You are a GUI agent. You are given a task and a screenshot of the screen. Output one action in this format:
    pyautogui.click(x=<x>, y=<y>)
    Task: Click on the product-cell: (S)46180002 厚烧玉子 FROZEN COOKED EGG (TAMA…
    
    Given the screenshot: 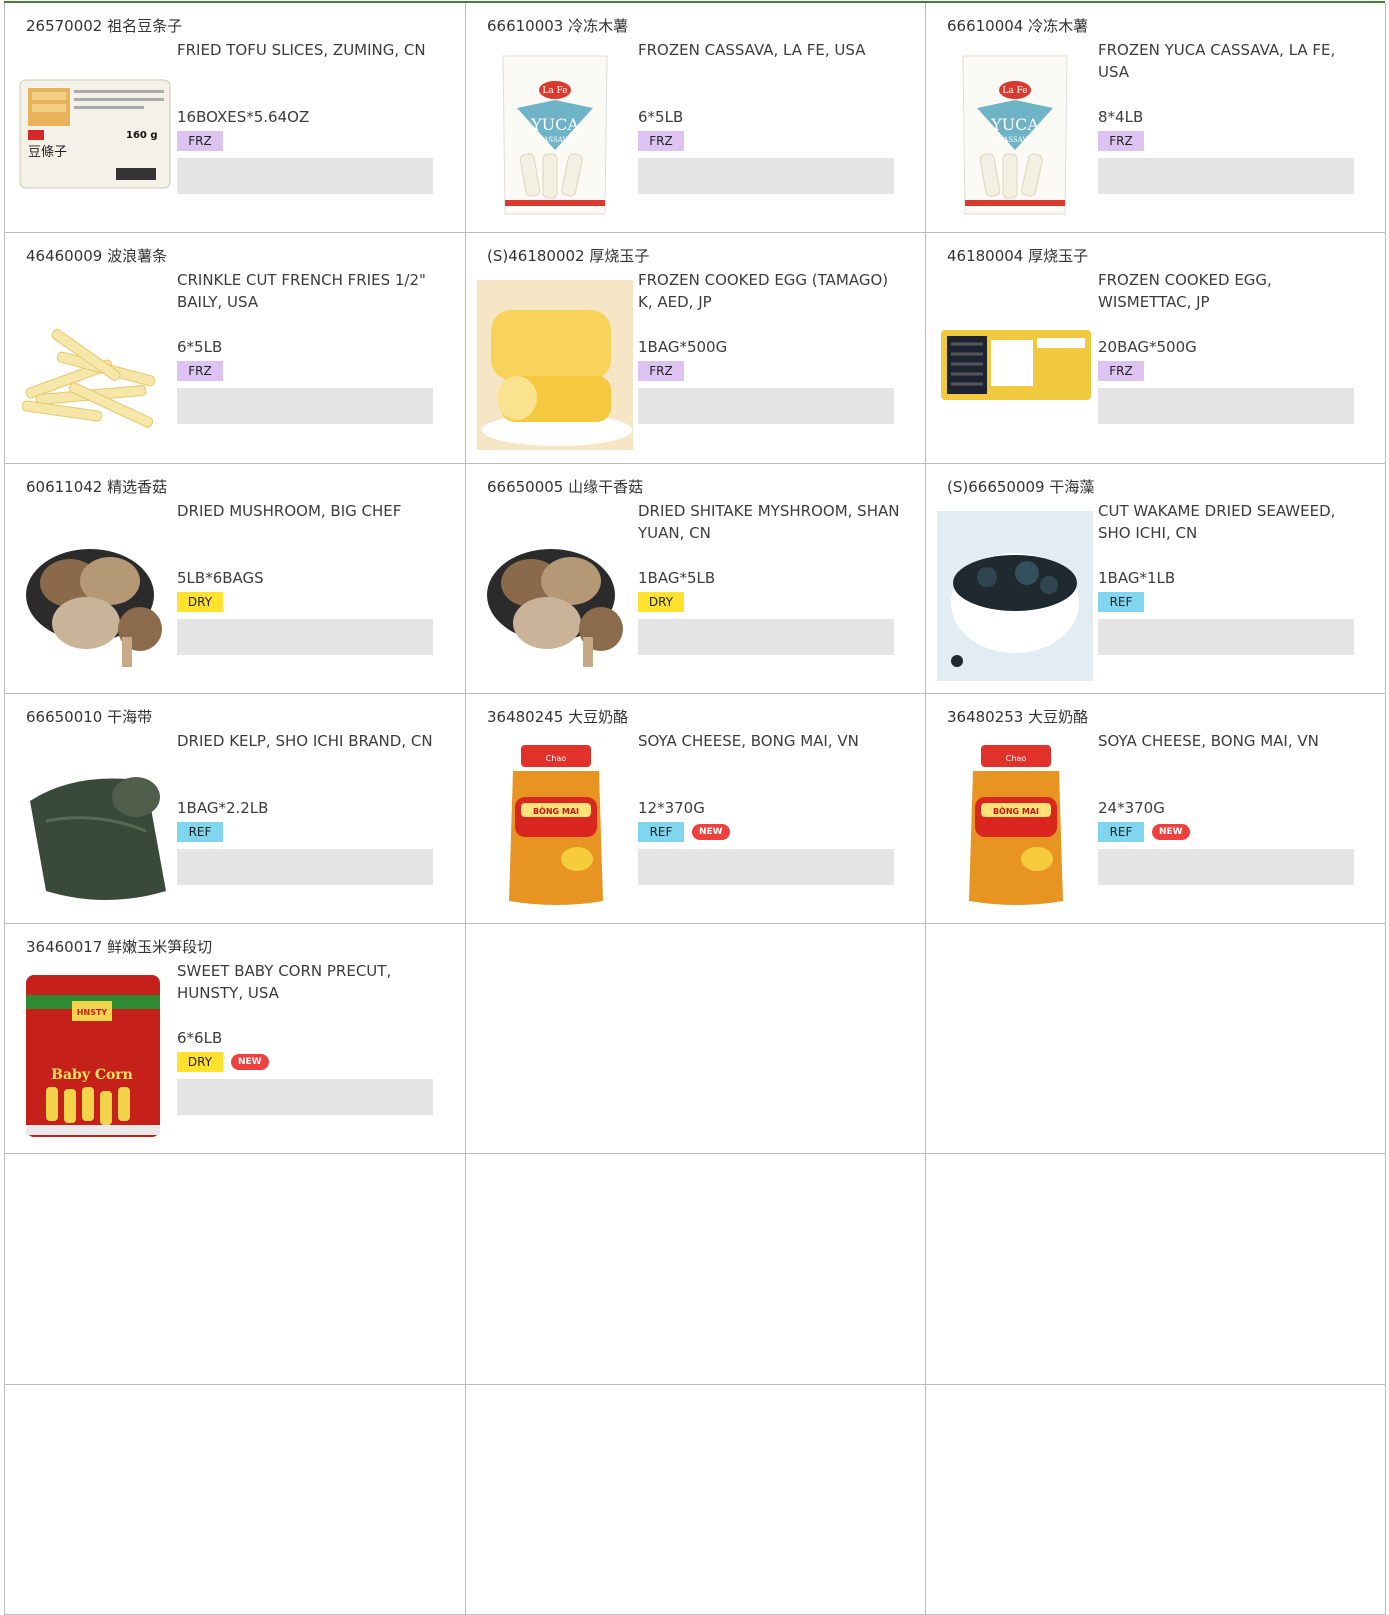 What is the action you would take?
    pyautogui.click(x=696, y=348)
    